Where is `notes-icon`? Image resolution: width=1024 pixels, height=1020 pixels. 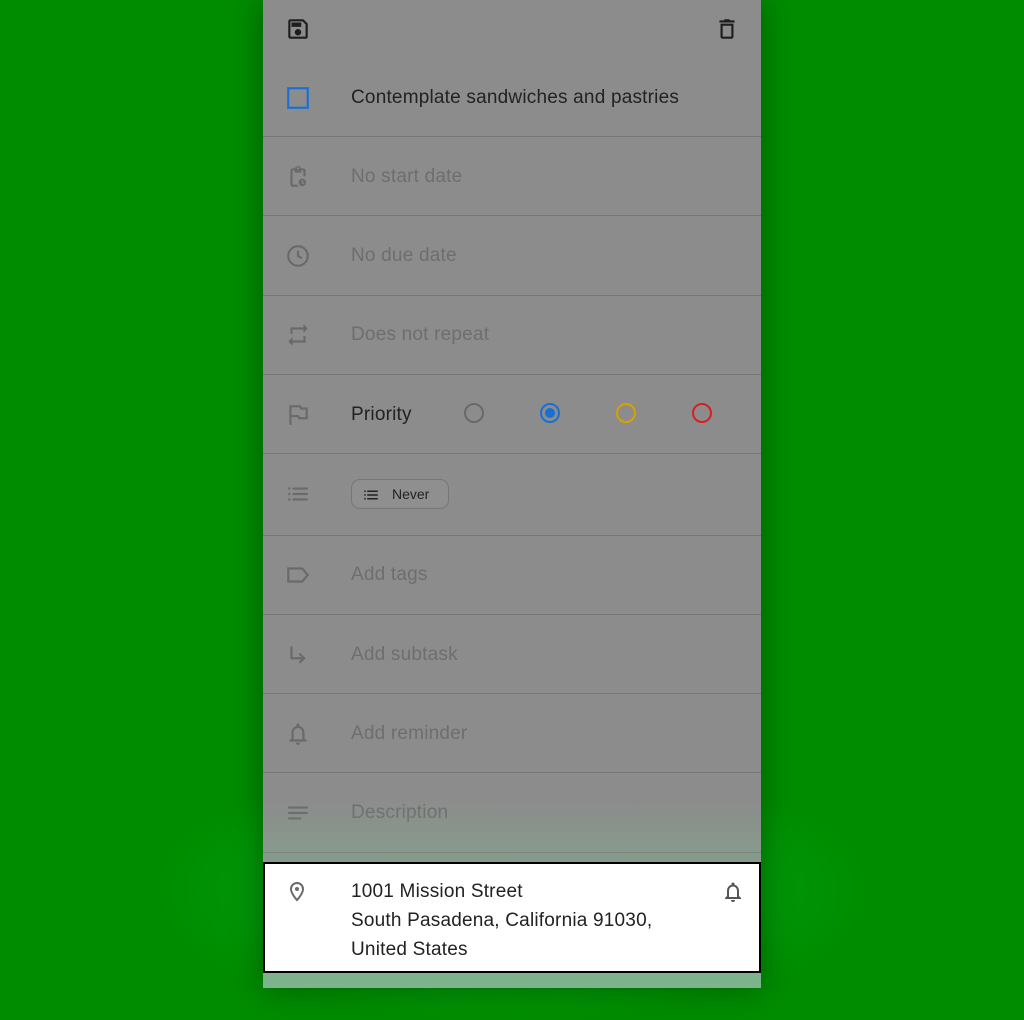
notes-icon is located at coordinates (298, 813).